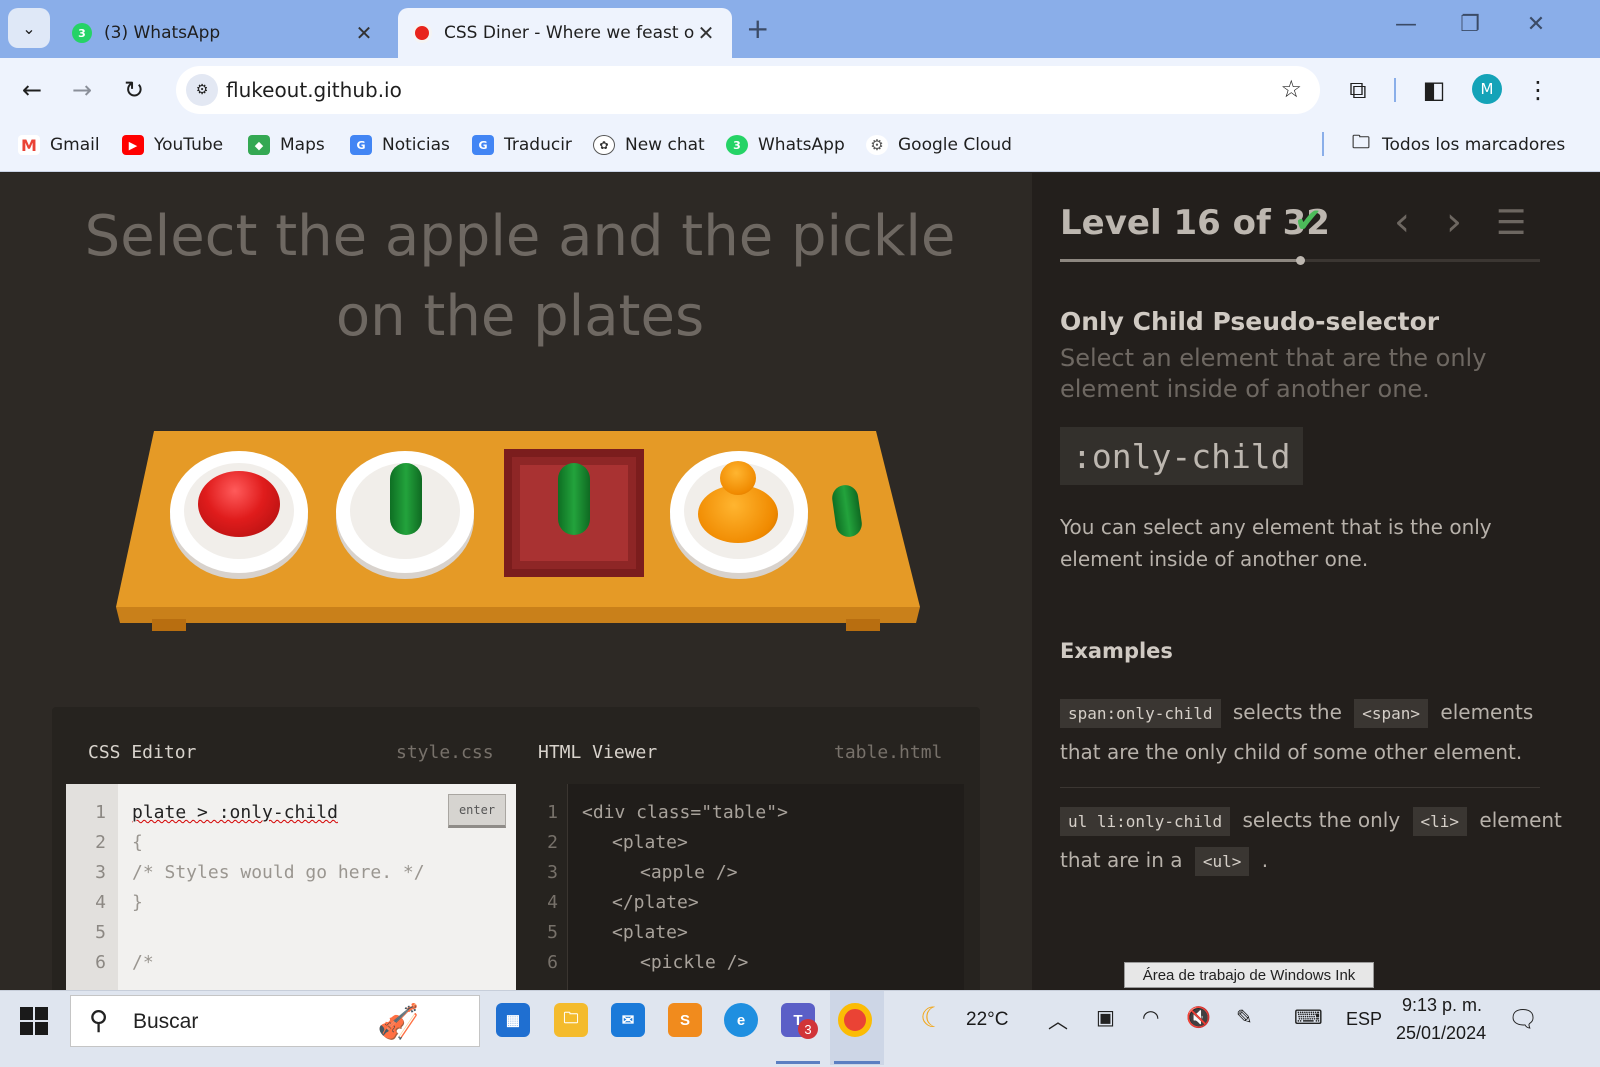  What do you see at coordinates (1402, 222) in the screenshot?
I see `previous-level-icon: ‹` at bounding box center [1402, 222].